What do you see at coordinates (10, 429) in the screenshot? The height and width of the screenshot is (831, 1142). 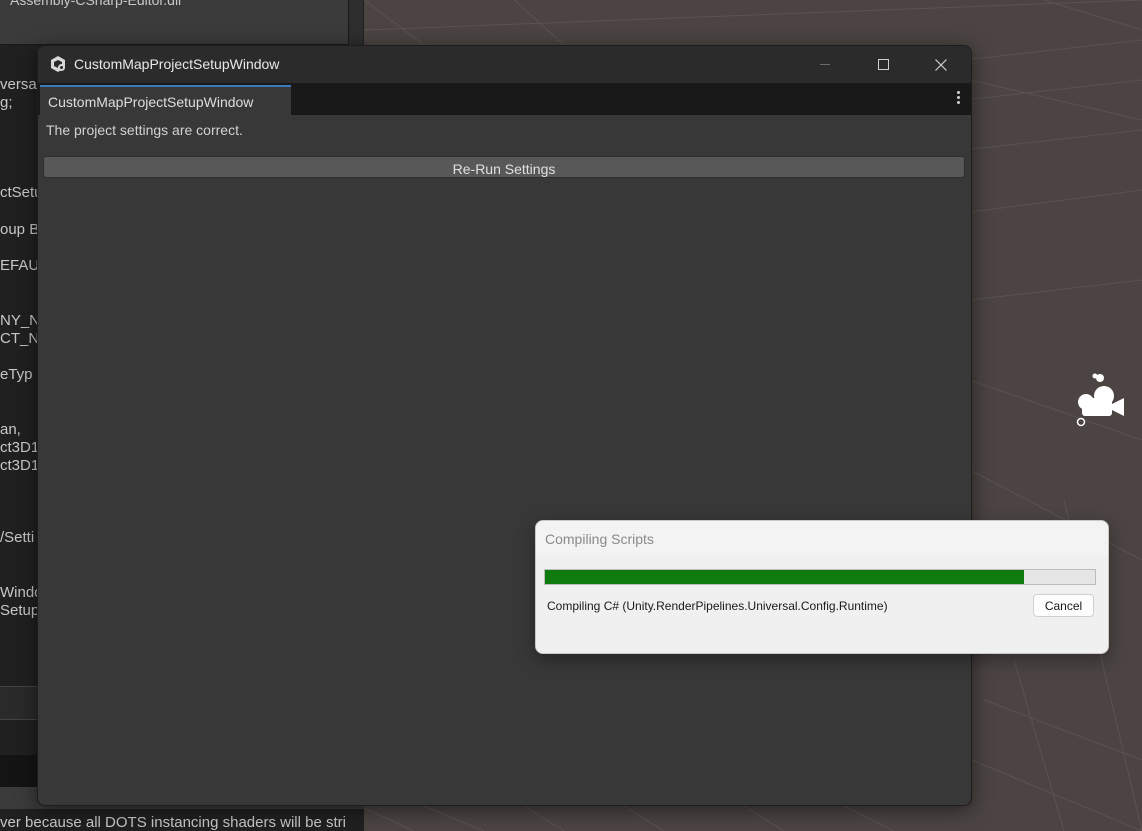 I see `code-line-fragment: an,` at bounding box center [10, 429].